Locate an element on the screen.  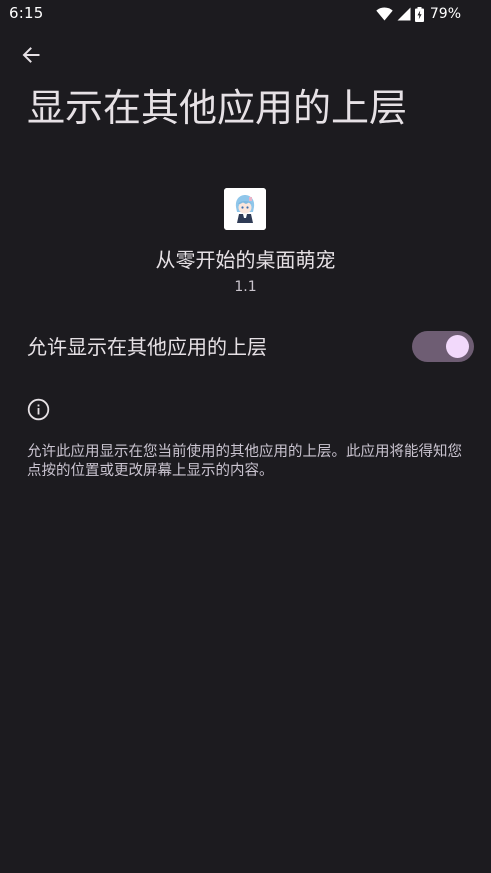
app-version: 1.1 is located at coordinates (245, 287).